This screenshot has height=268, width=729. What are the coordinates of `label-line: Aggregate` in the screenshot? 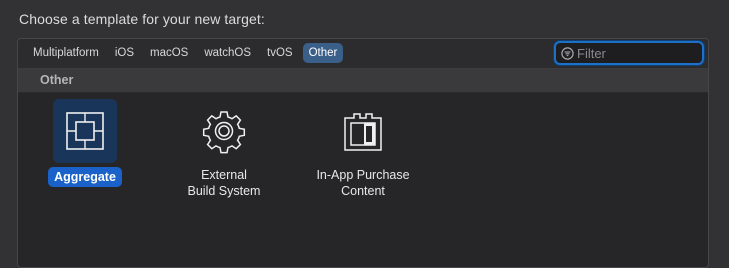 It's located at (85, 177).